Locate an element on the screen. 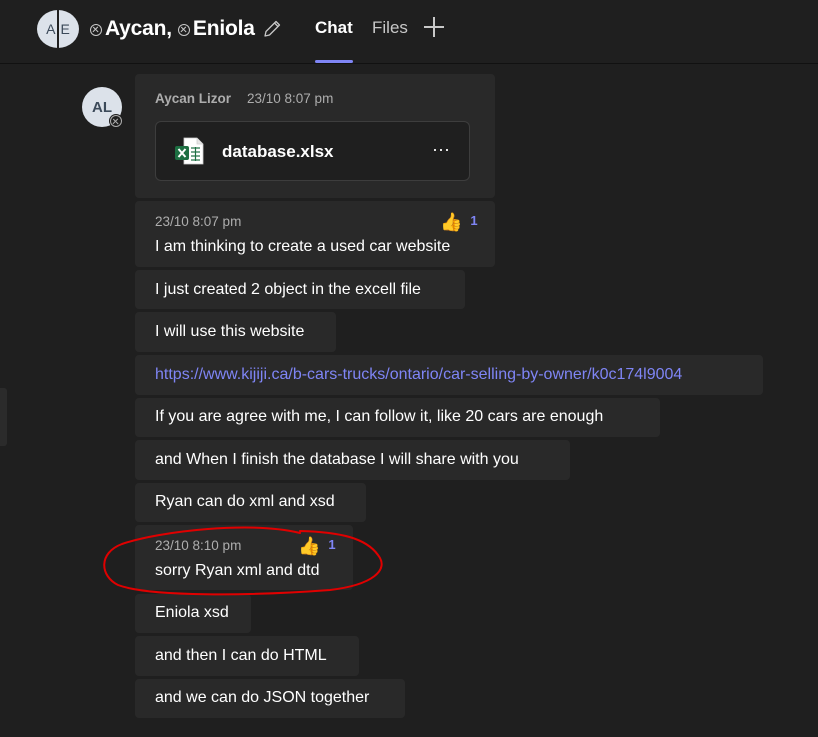 The image size is (818, 737). avatar-initial-a: A is located at coordinates (51, 29).